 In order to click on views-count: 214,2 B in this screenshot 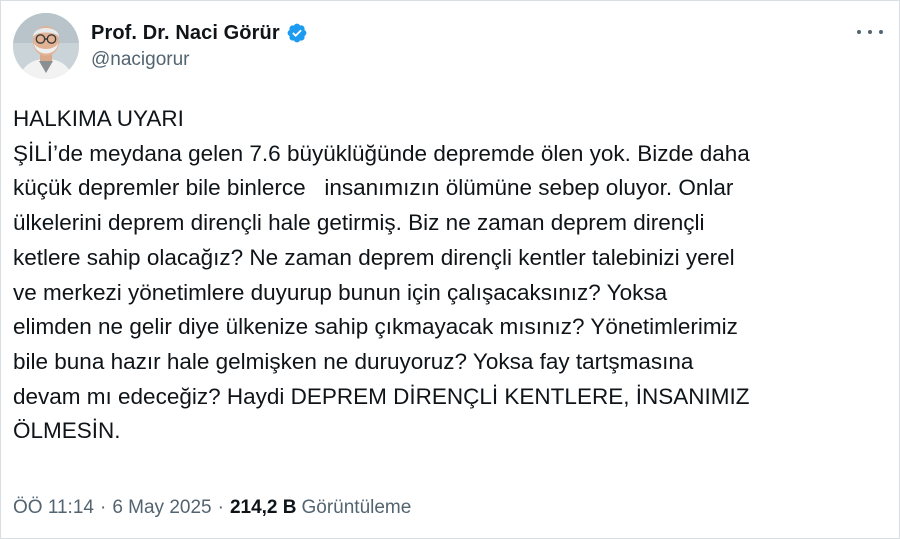, I will do `click(263, 507)`.